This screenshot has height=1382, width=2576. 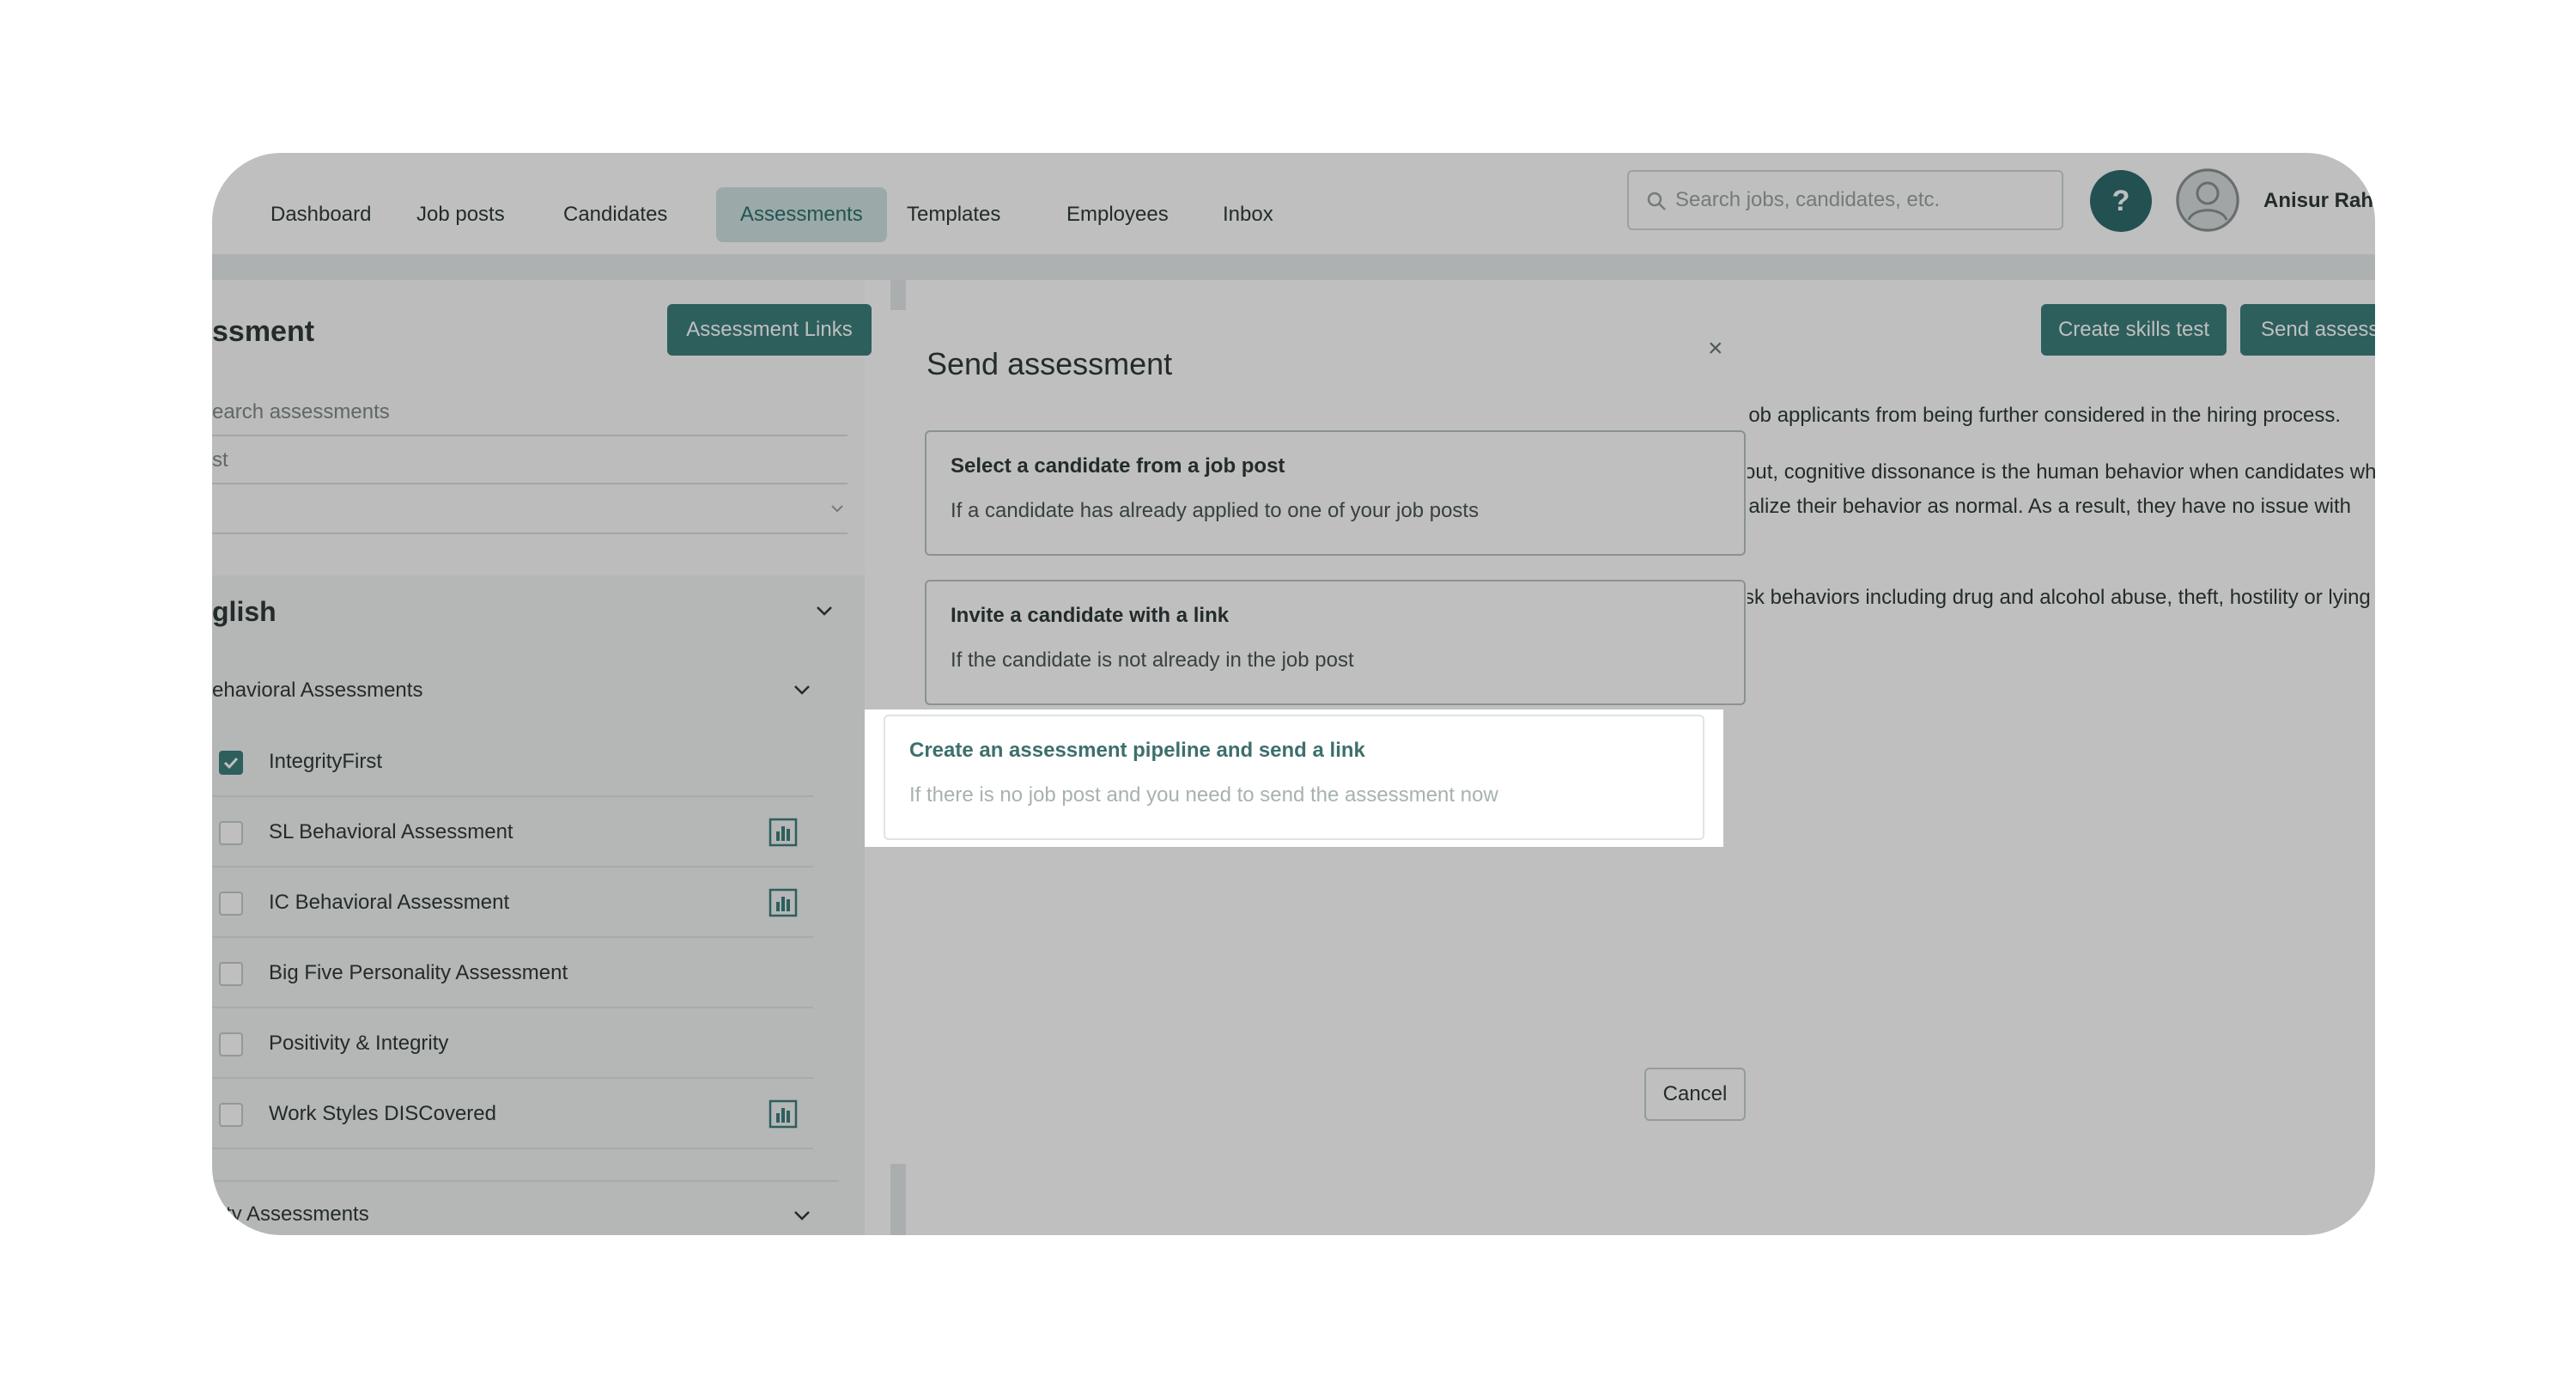 I want to click on dialog-title: Send assessment, so click(x=1050, y=363).